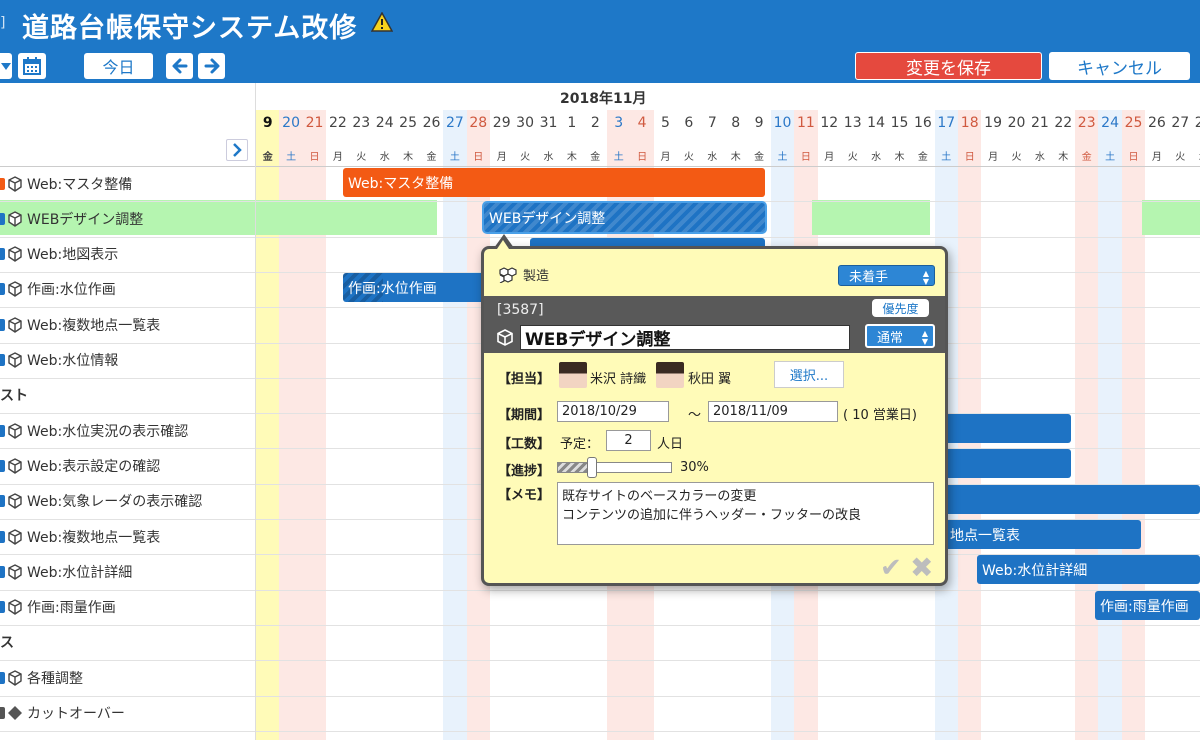 The width and height of the screenshot is (1200, 740). I want to click on save-changes-button: 変更を保存, so click(948, 66).